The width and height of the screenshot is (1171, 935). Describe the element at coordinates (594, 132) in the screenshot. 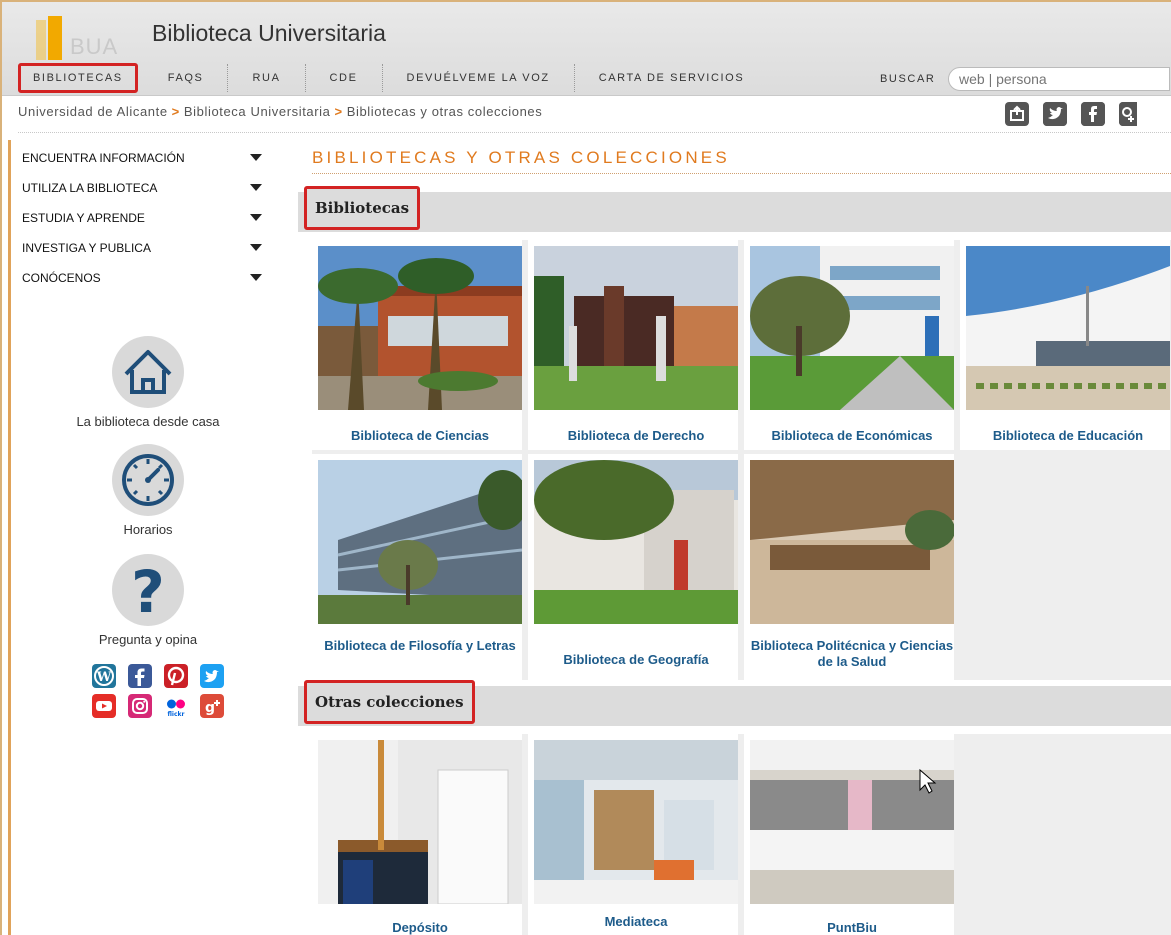

I see `breadcrumb-divider` at that location.